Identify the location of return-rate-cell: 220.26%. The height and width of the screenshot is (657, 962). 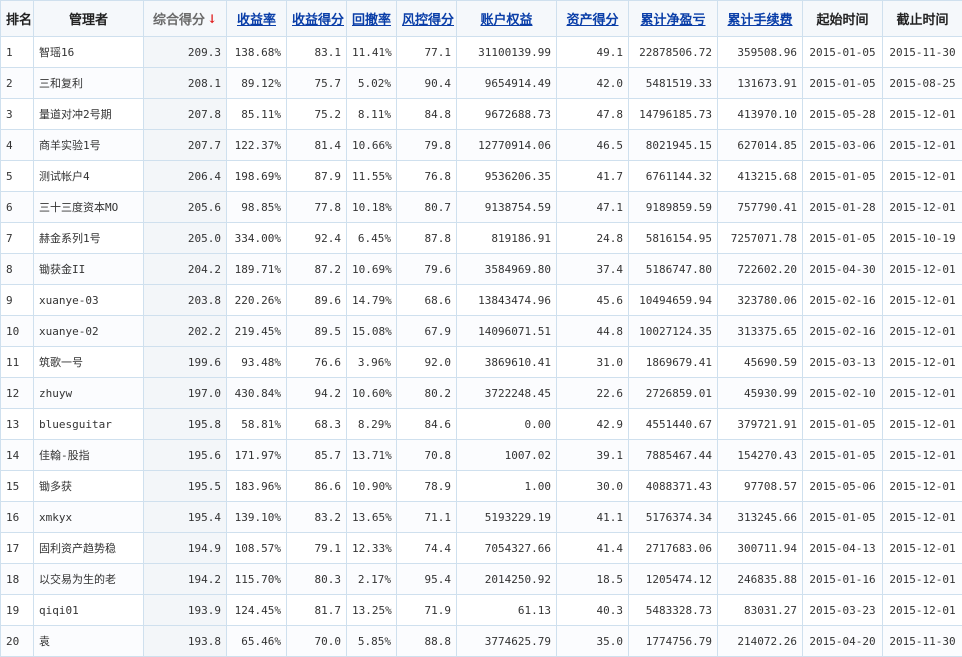
(257, 300).